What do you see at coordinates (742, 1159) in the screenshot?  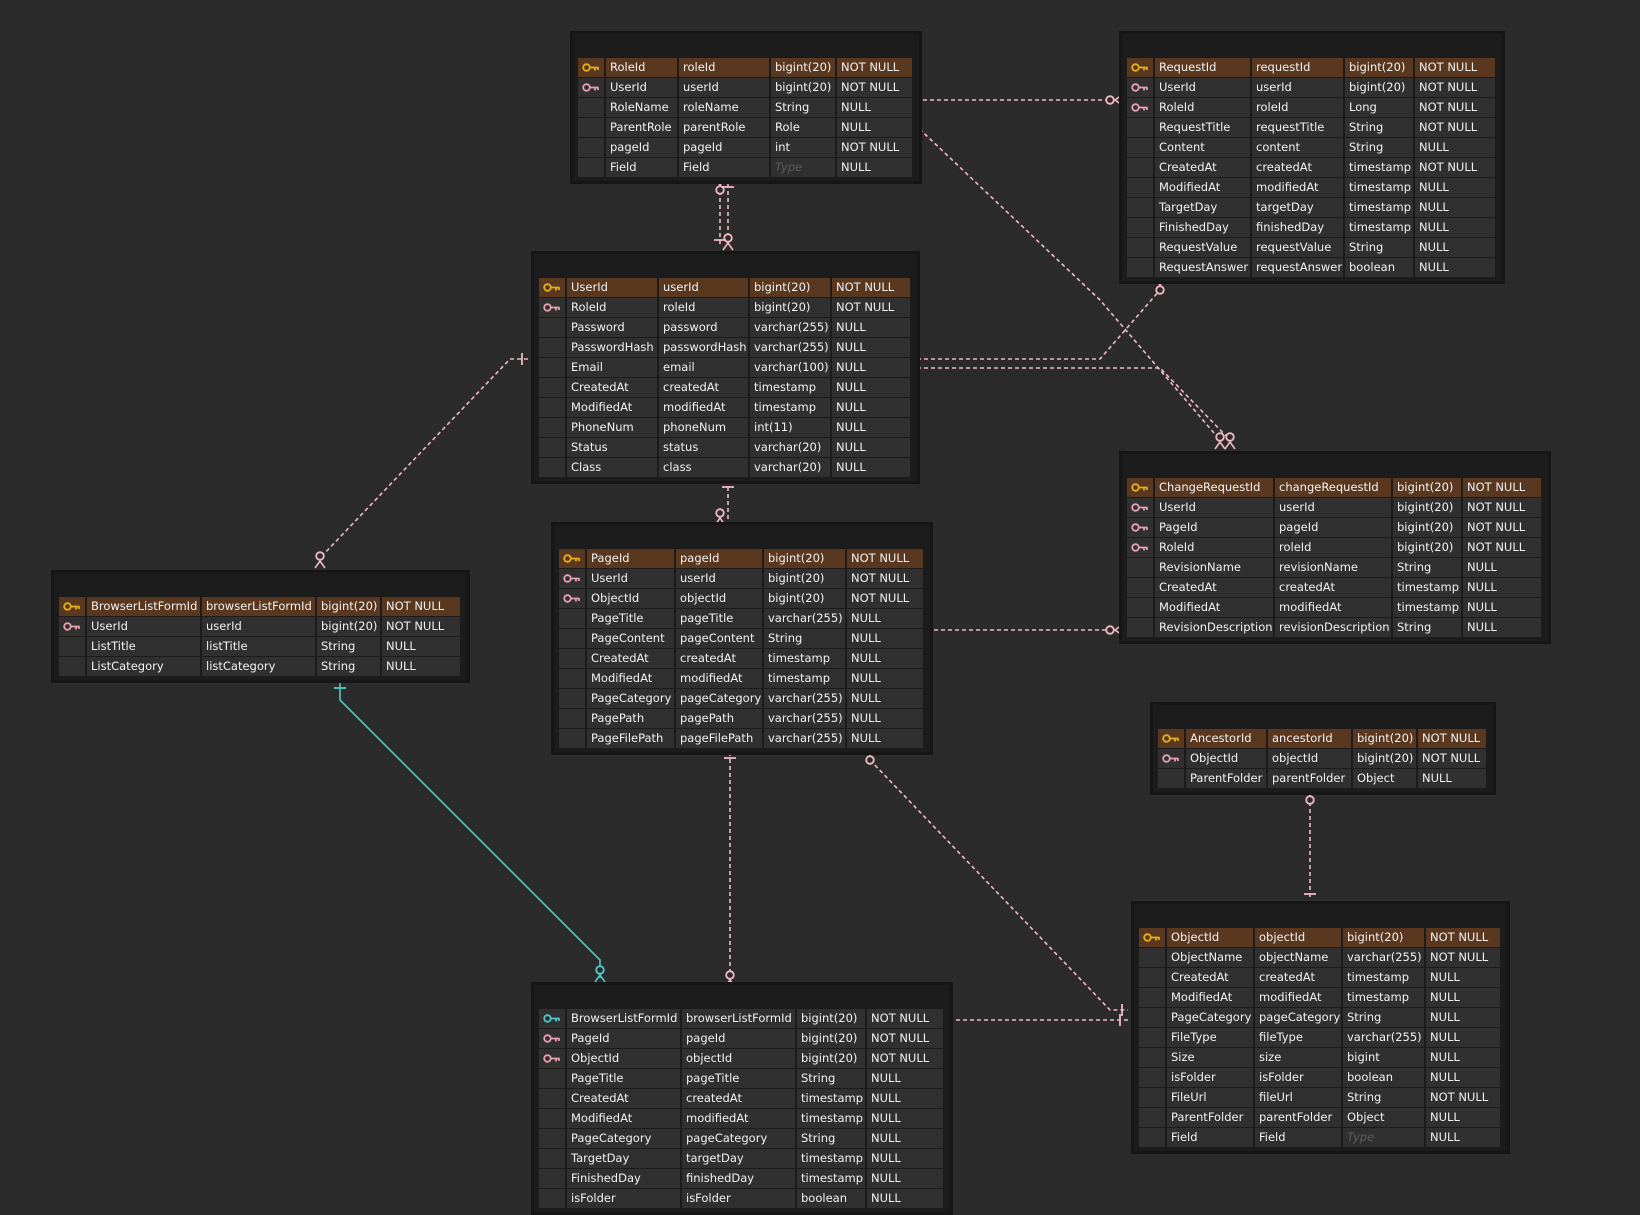 I see `column-row: TargetDay targetDay timestamp NULL` at bounding box center [742, 1159].